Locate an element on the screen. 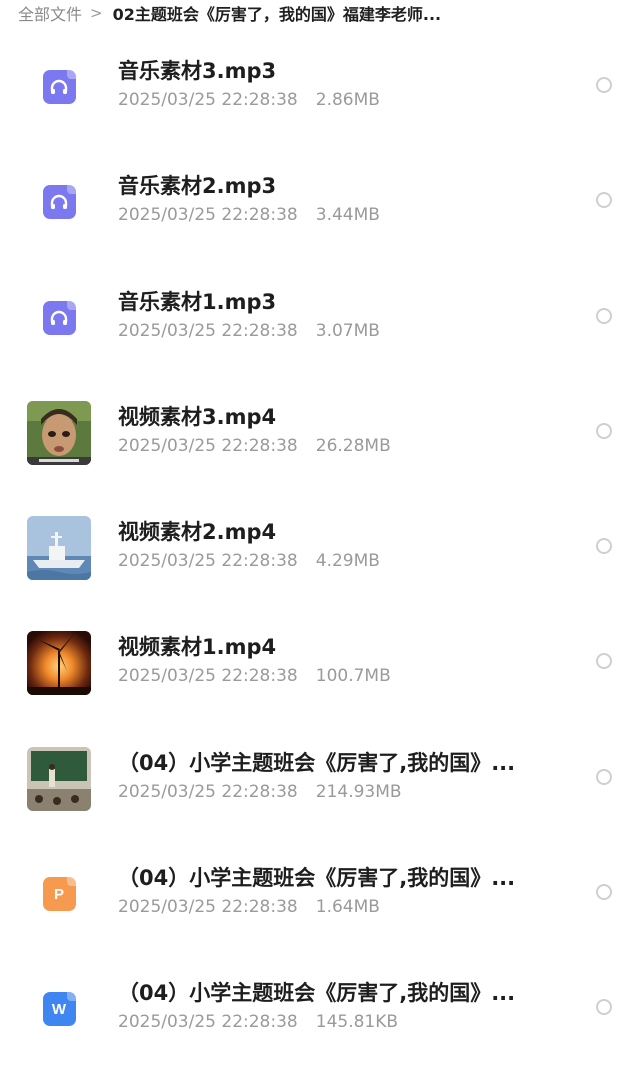 The image size is (640, 1069). word-icon: W is located at coordinates (59, 1009).